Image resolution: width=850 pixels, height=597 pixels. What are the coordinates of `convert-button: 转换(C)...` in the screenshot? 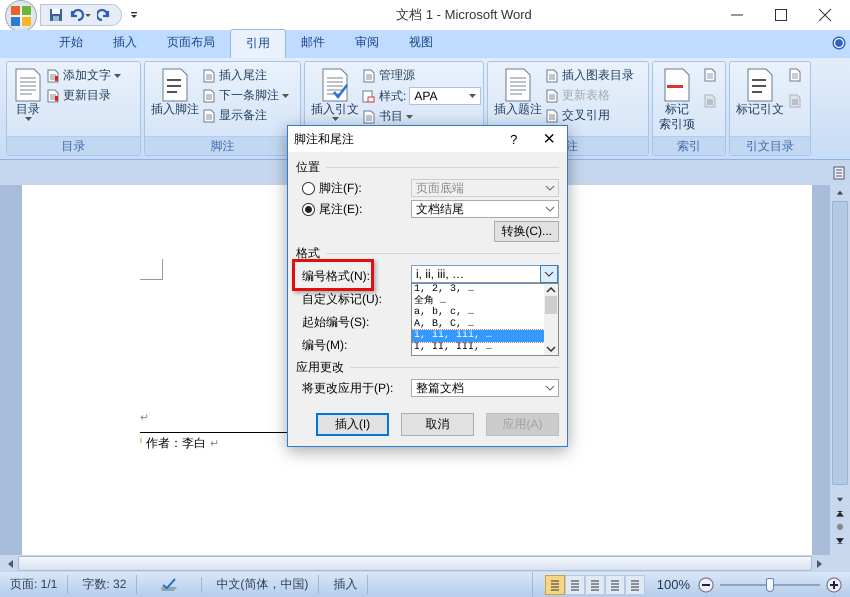 It's located at (526, 231).